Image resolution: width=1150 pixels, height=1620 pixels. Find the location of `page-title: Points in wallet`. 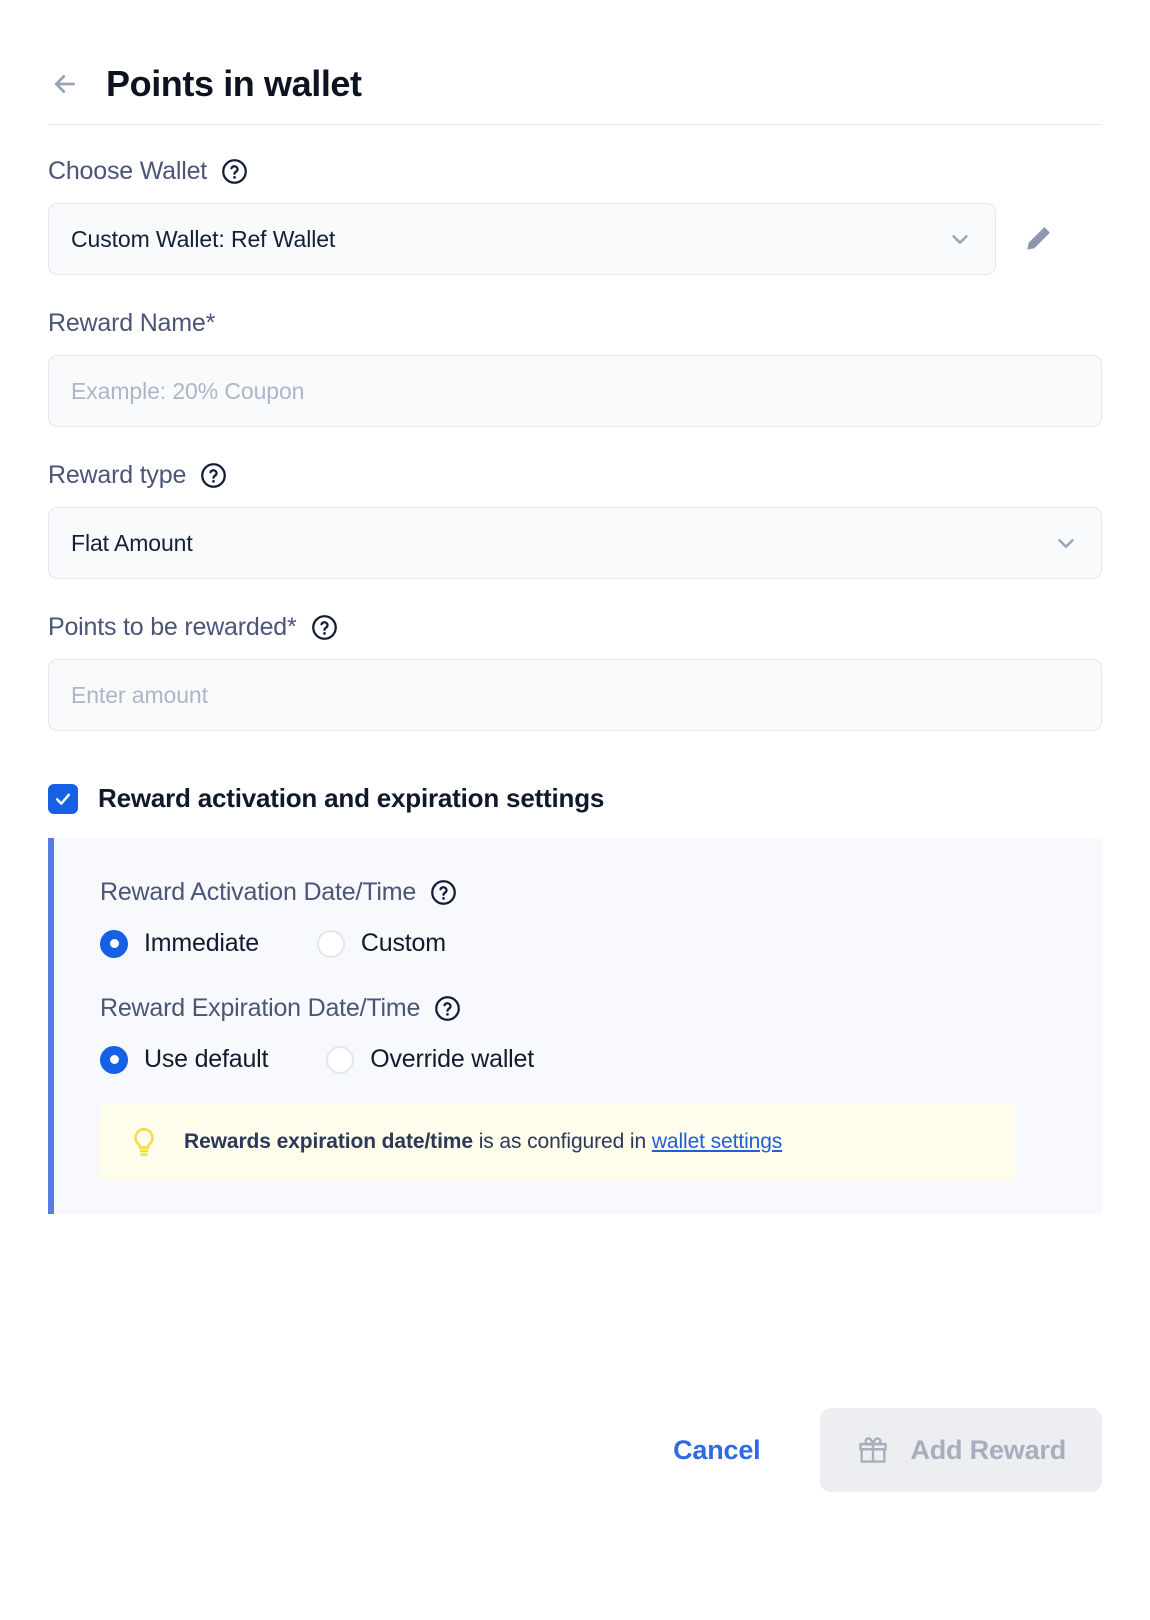

page-title: Points in wallet is located at coordinates (234, 83).